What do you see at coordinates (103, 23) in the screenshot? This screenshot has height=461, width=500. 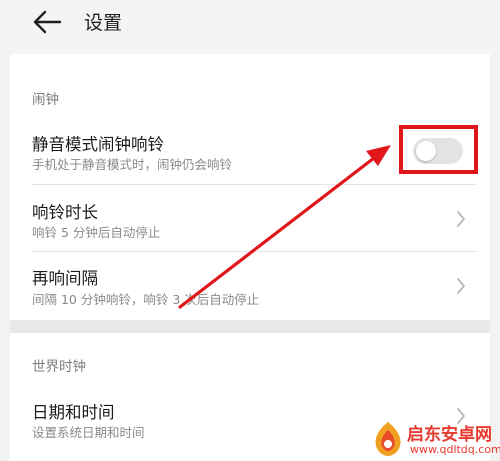 I see `page-title: 设置` at bounding box center [103, 23].